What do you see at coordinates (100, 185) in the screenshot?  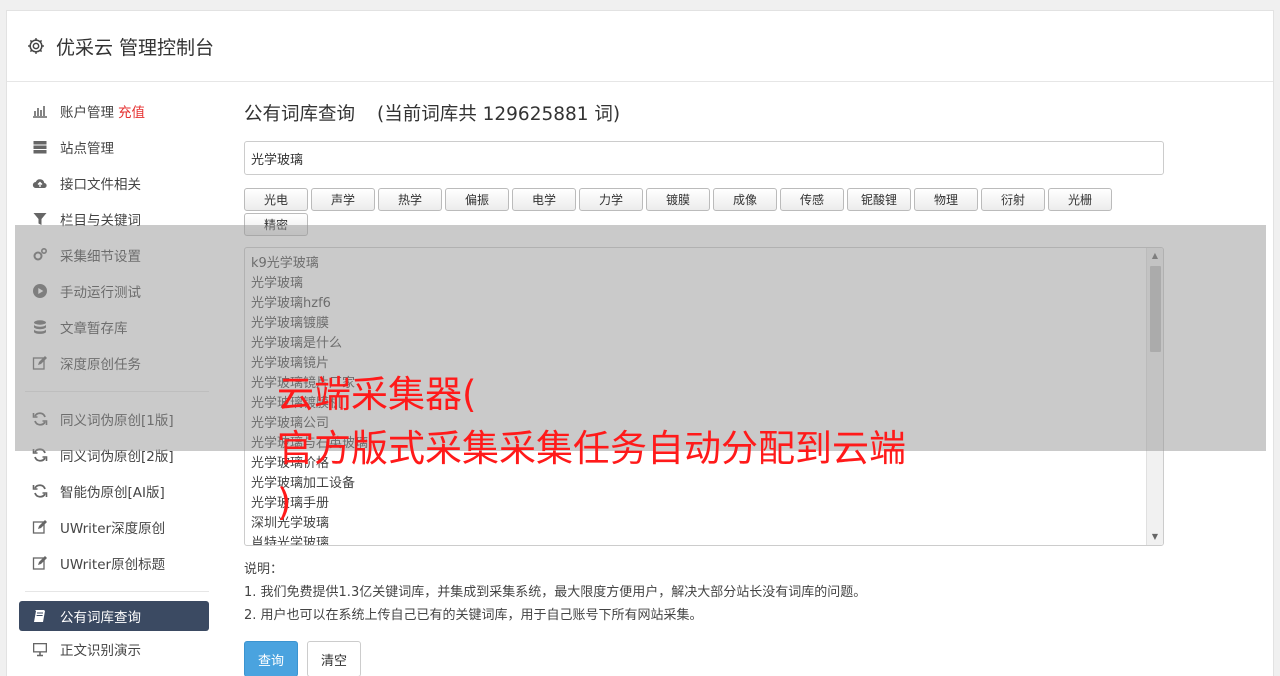 I see `sidebar-item-label: 接口文件相关` at bounding box center [100, 185].